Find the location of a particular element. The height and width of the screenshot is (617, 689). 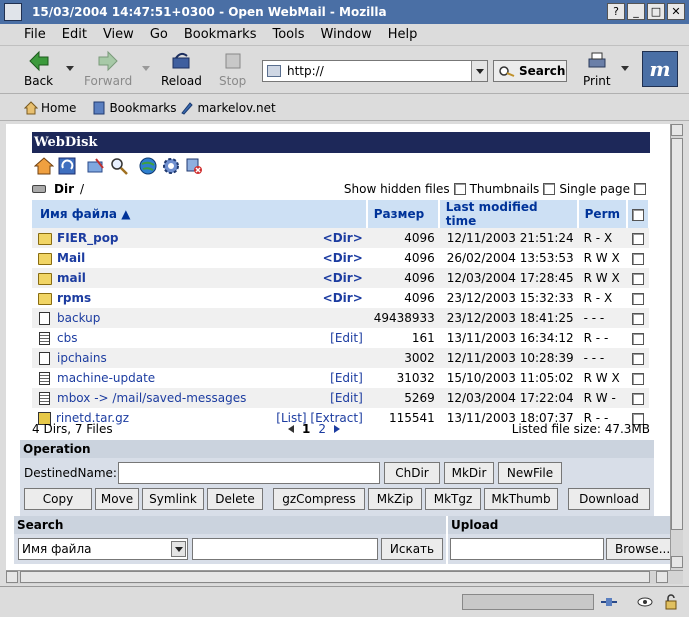

file-name: machine-update is located at coordinates (106, 378).